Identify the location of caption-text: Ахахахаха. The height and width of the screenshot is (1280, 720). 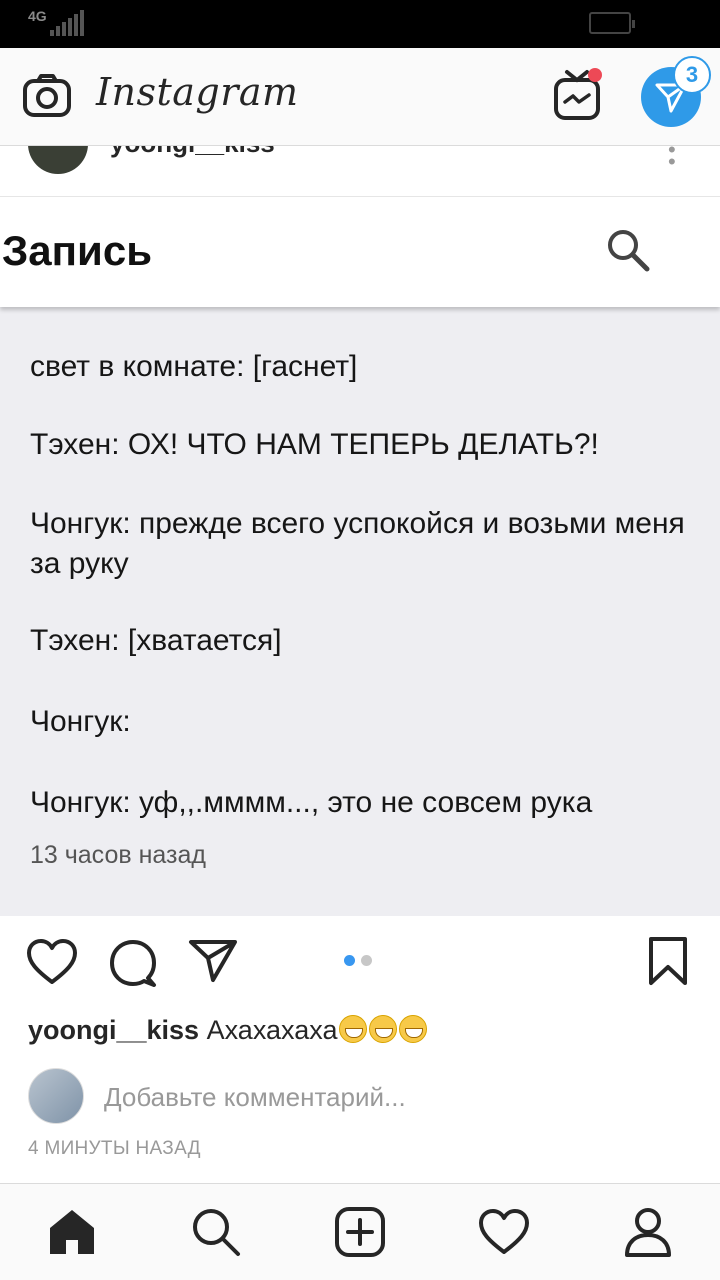
(272, 1030).